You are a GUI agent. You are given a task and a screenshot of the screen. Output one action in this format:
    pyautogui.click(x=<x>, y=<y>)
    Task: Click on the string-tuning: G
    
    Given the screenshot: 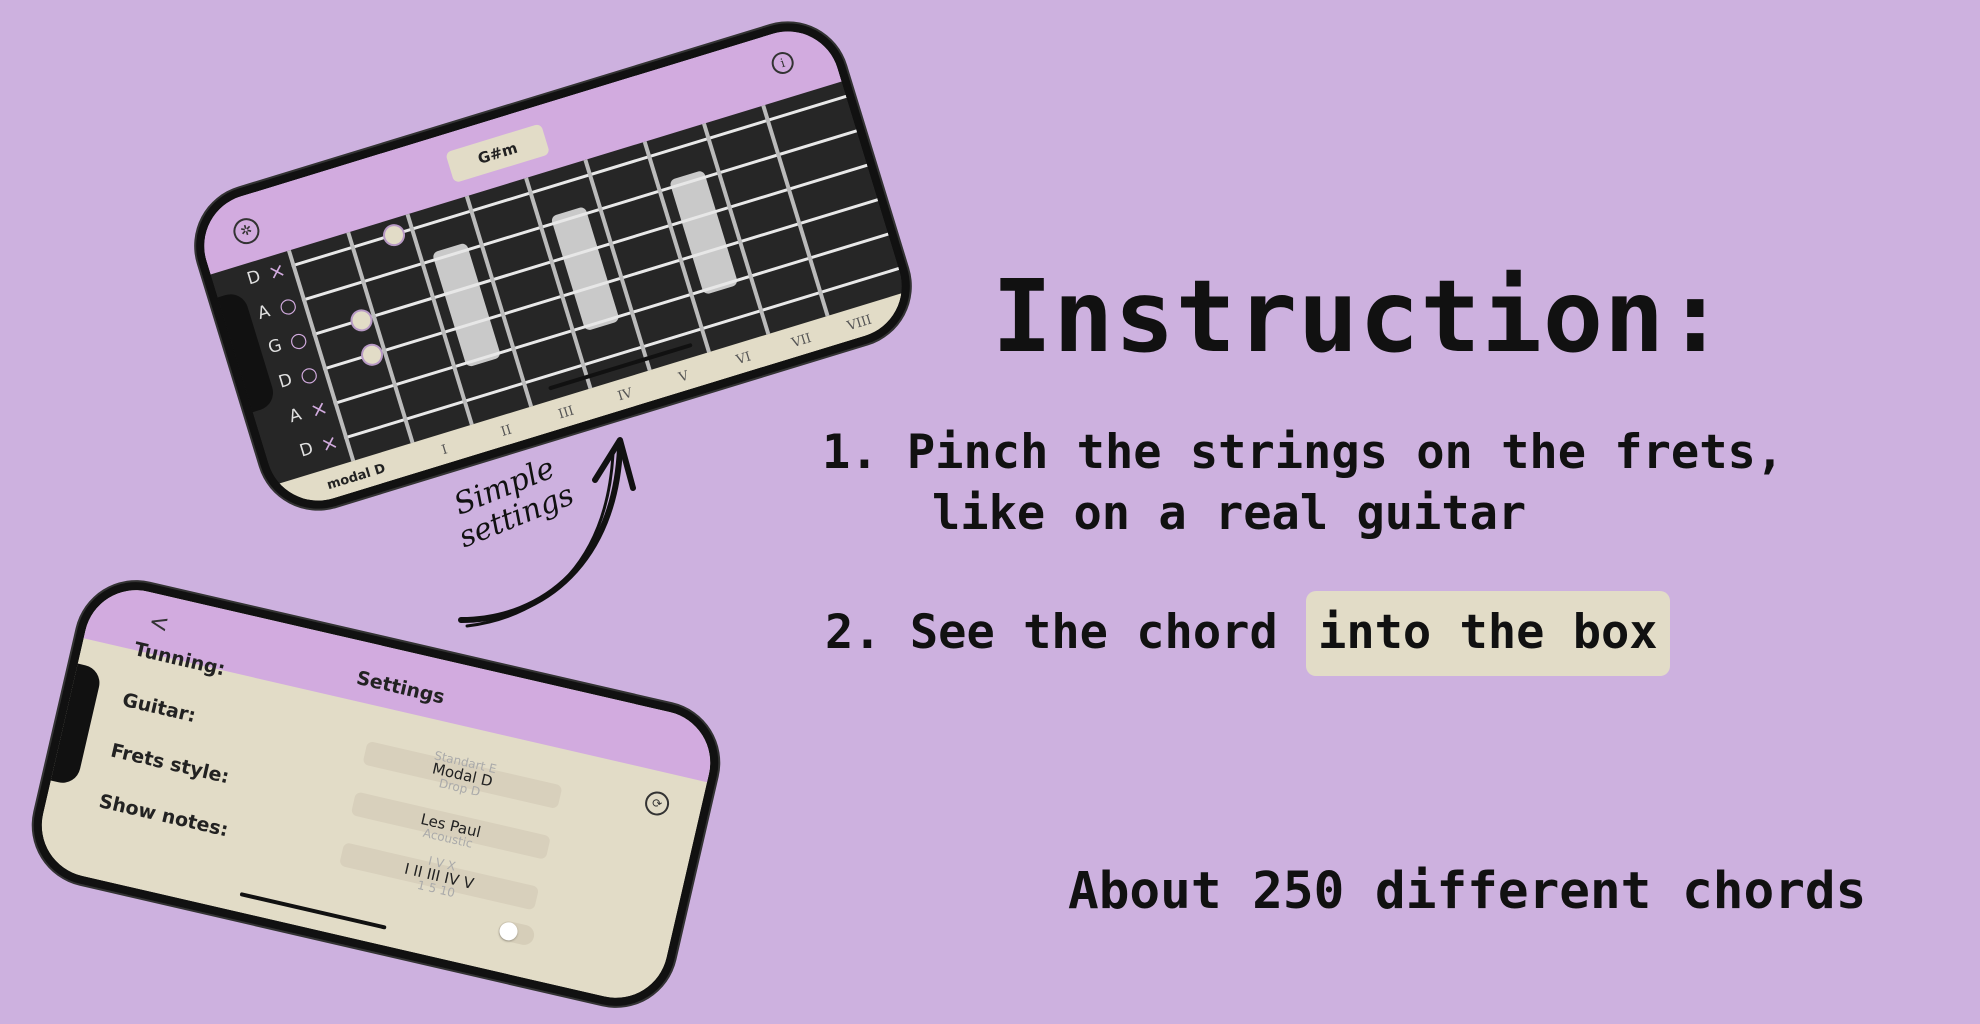 What is the action you would take?
    pyautogui.click(x=275, y=347)
    